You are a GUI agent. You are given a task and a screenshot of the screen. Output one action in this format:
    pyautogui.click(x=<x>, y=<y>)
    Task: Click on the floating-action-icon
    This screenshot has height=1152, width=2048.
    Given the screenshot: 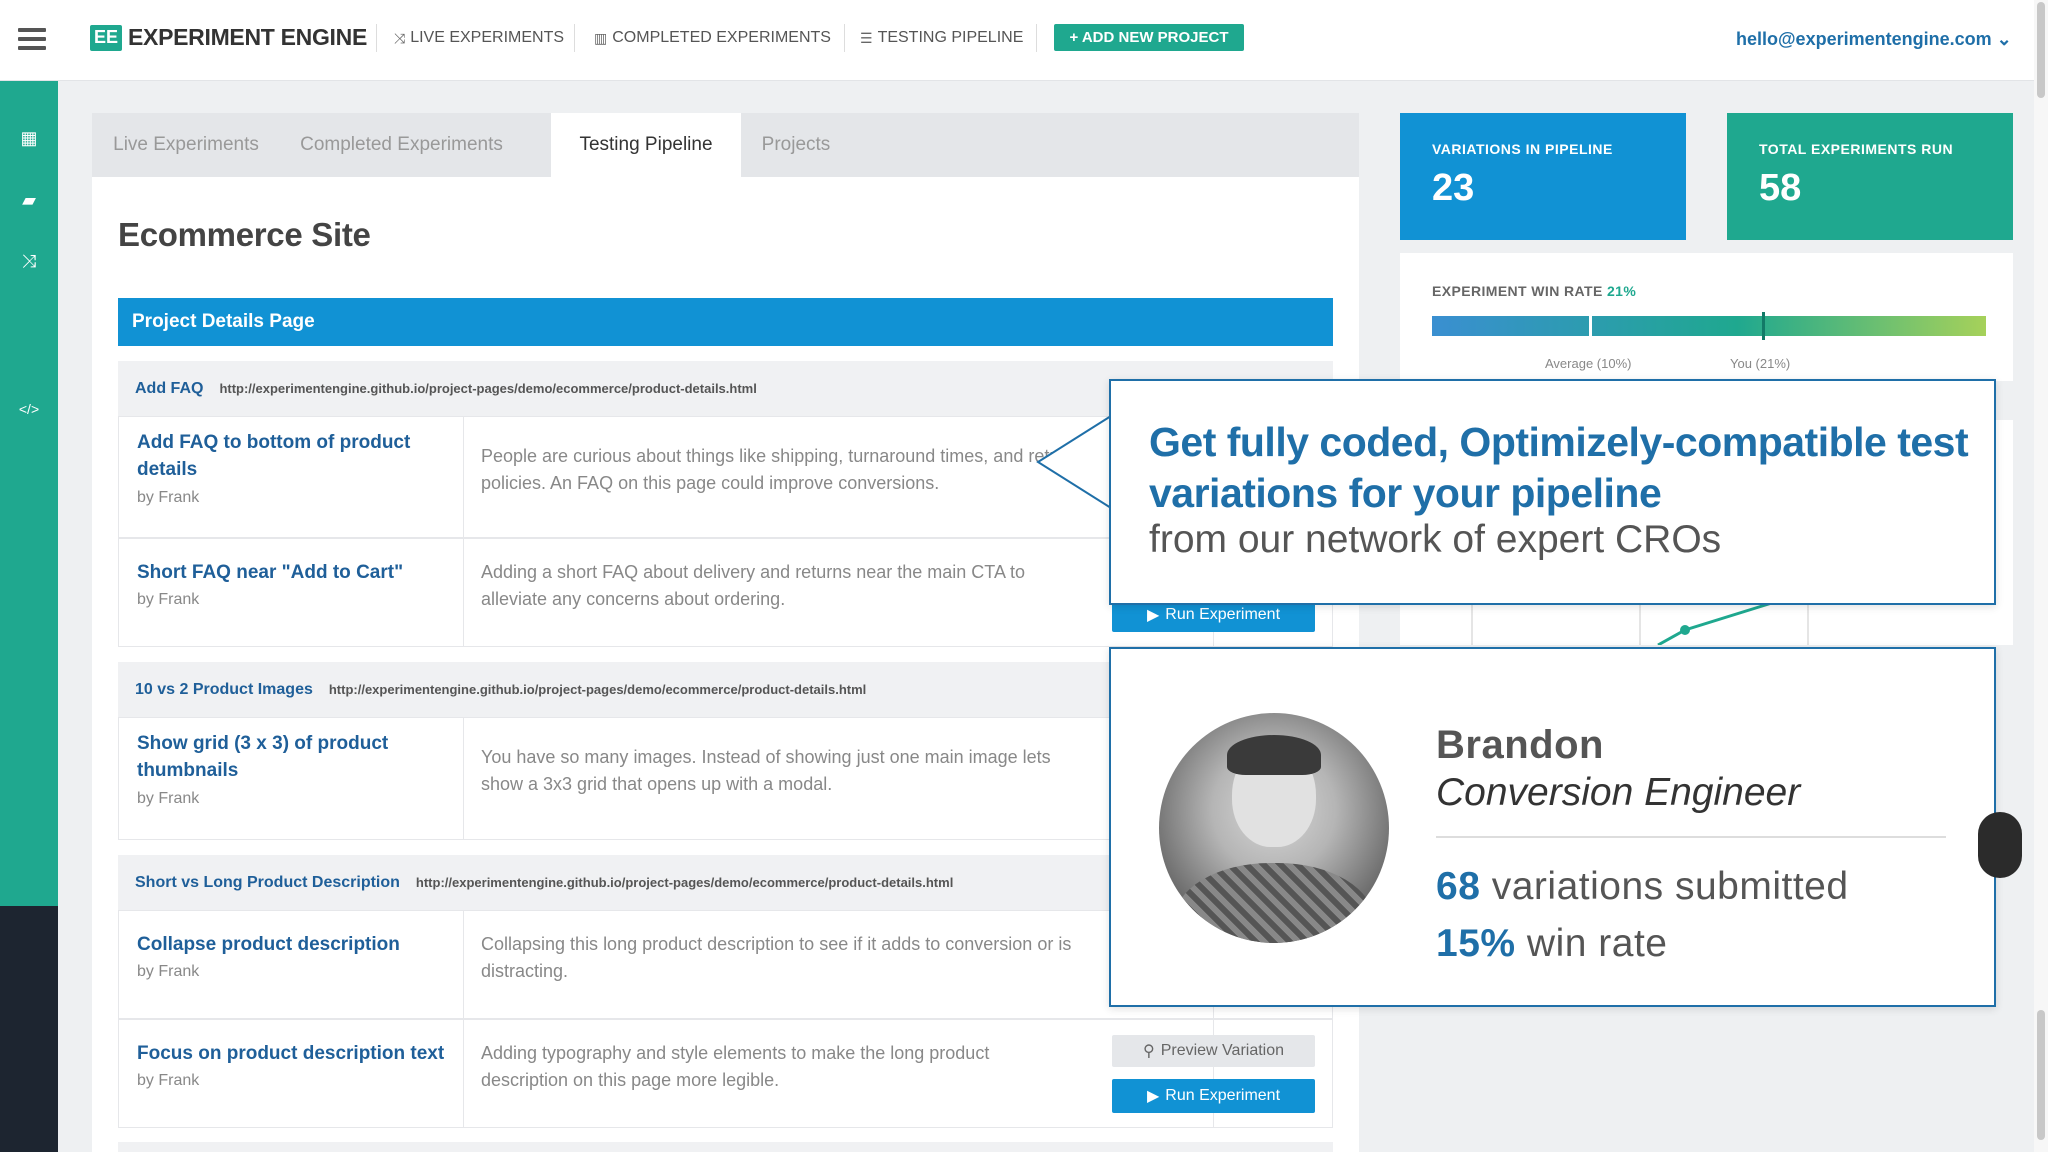 What is the action you would take?
    pyautogui.click(x=2000, y=845)
    